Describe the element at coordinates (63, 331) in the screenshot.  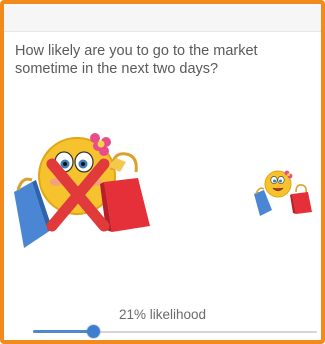
I see `slider-fill` at that location.